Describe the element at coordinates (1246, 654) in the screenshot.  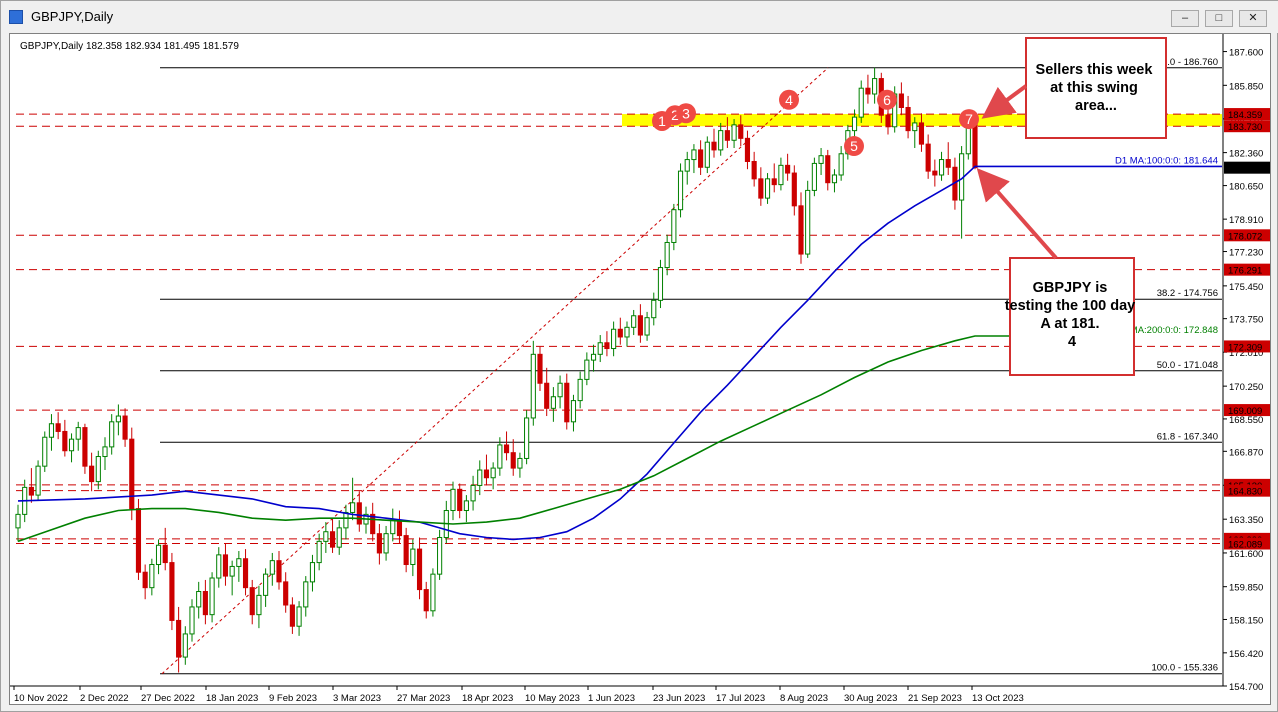
I see `y-axis-tick-label: 156.420` at that location.